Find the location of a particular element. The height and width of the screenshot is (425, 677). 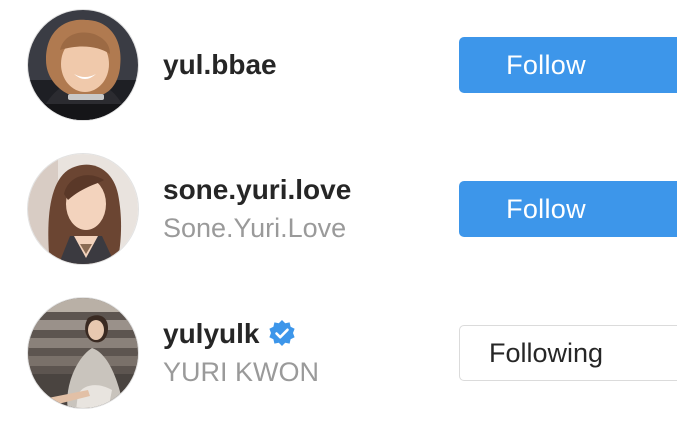

username: yul.bbae is located at coordinates (220, 65).